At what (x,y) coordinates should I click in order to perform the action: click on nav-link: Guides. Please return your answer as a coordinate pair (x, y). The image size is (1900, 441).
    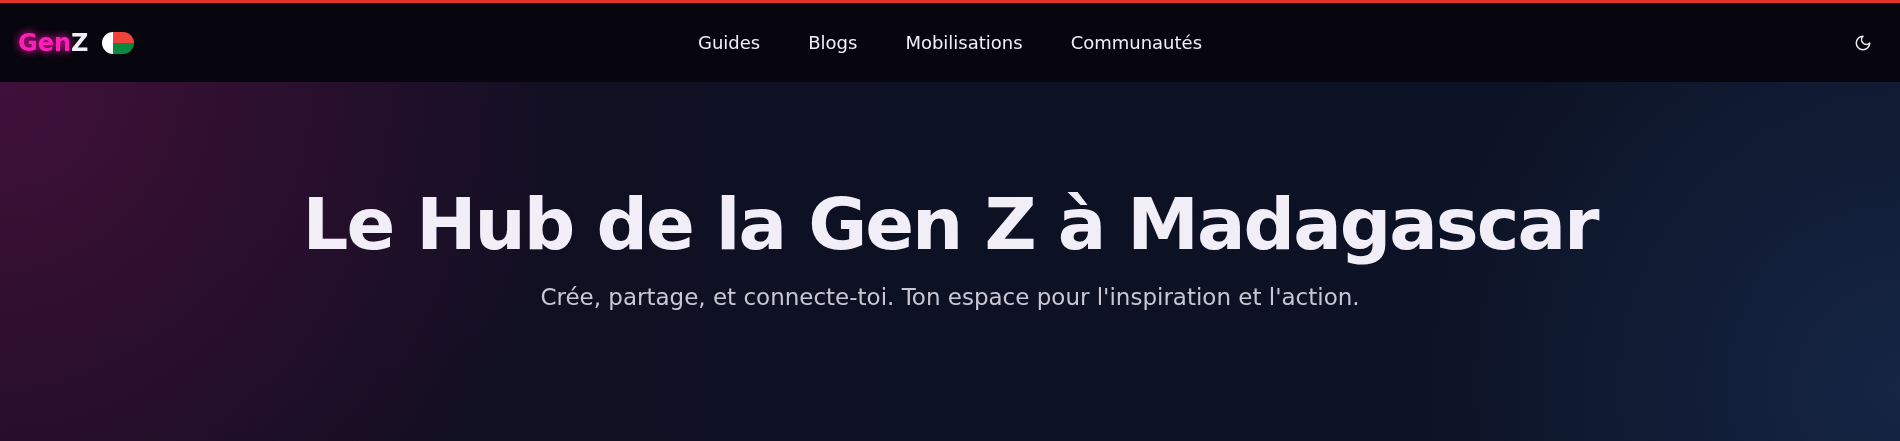
    Looking at the image, I should click on (729, 42).